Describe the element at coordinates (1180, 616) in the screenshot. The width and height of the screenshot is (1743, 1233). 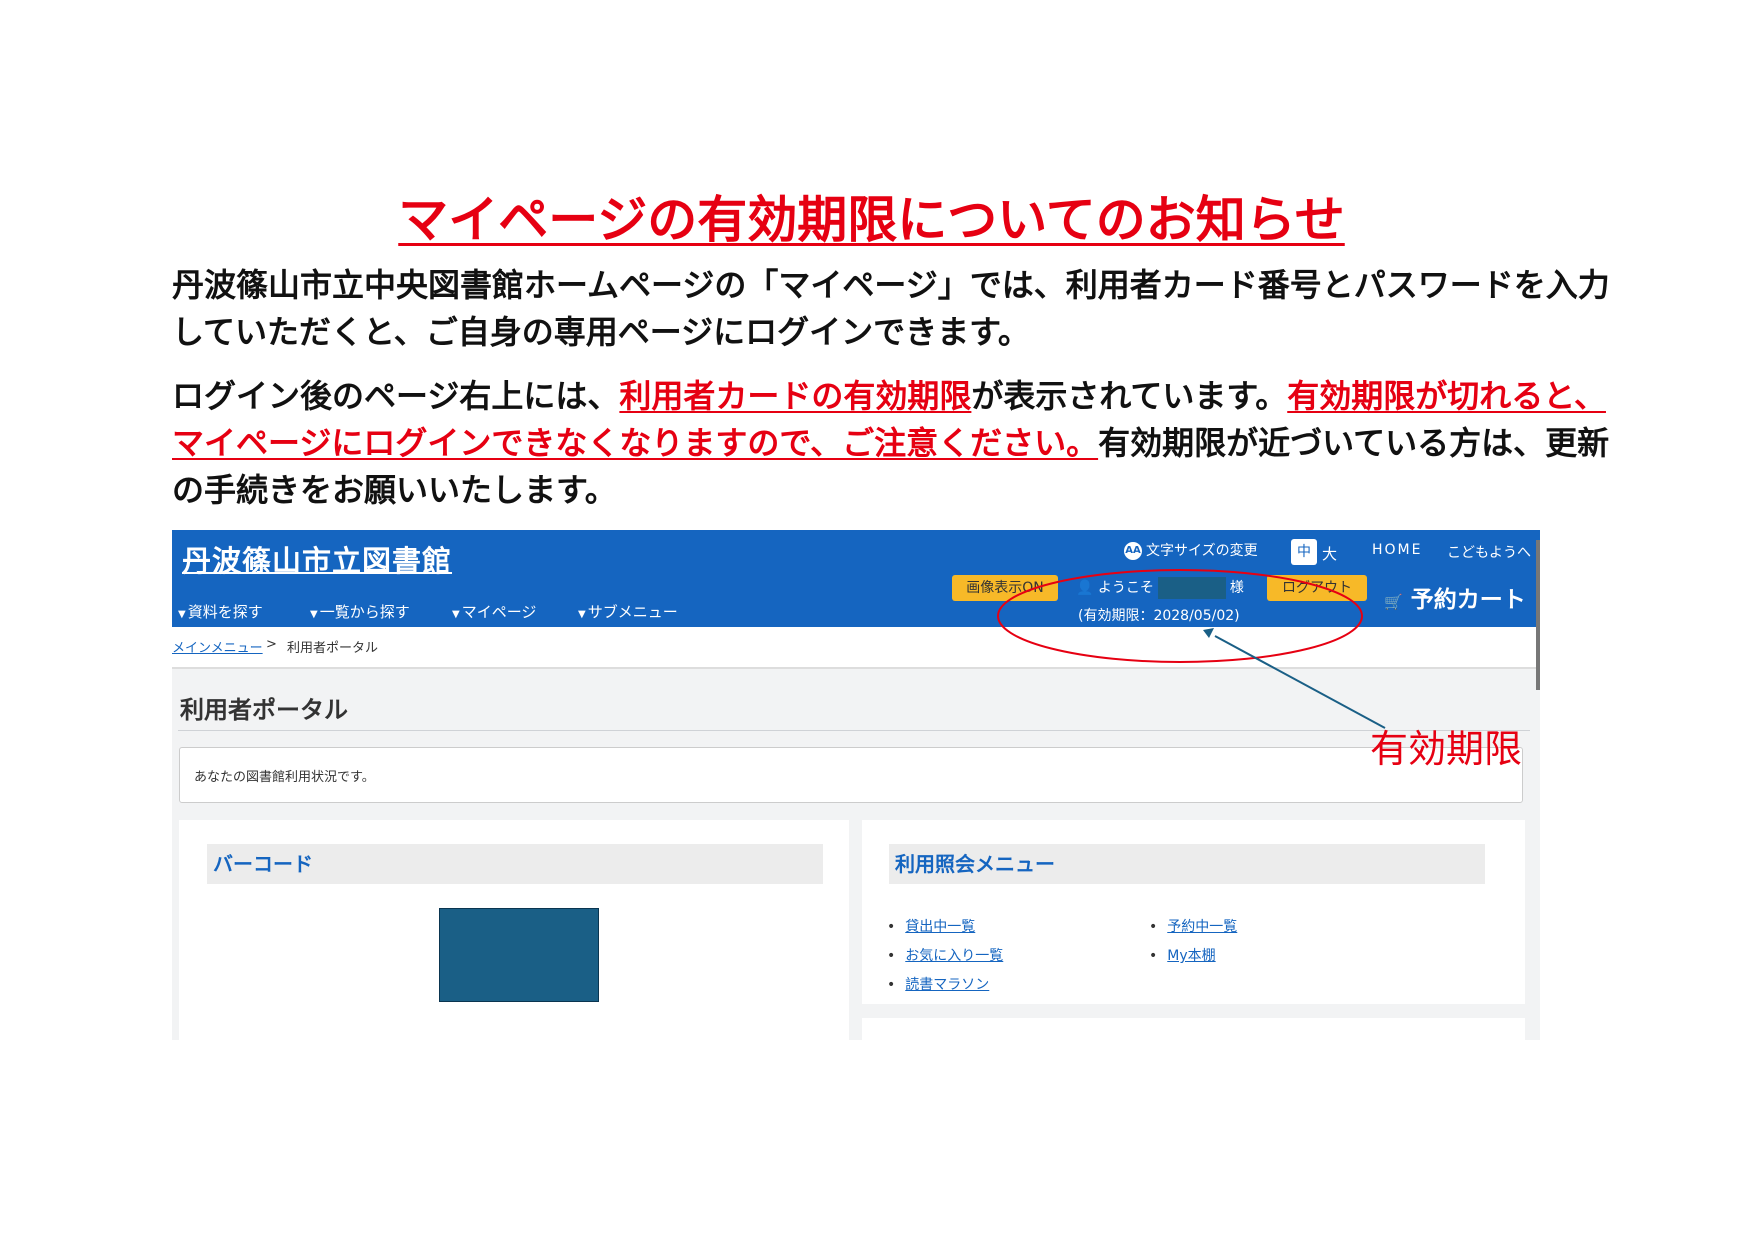
I see `highlight-ellipse` at that location.